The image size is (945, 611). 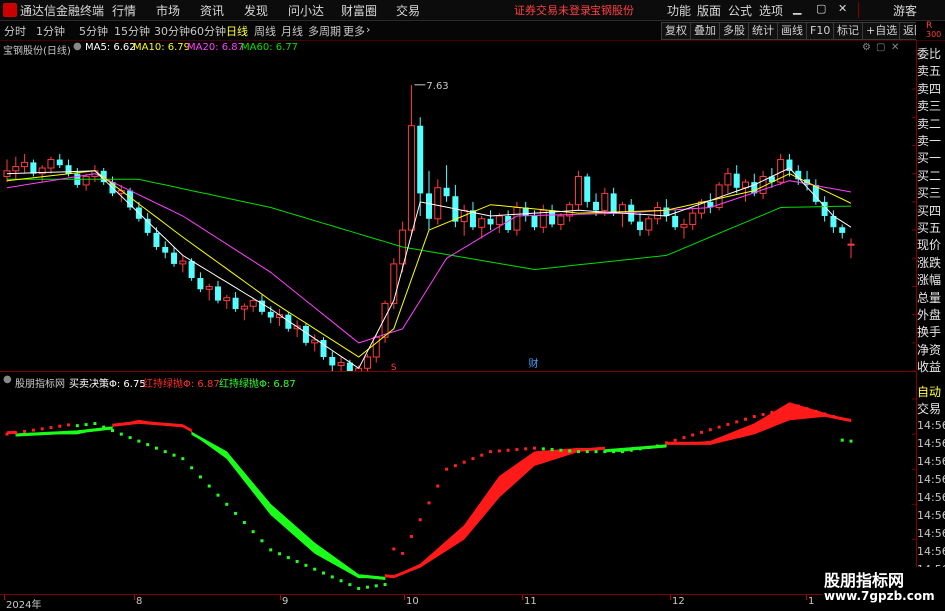 I want to click on menu-wealth: 财富圈, so click(x=359, y=10).